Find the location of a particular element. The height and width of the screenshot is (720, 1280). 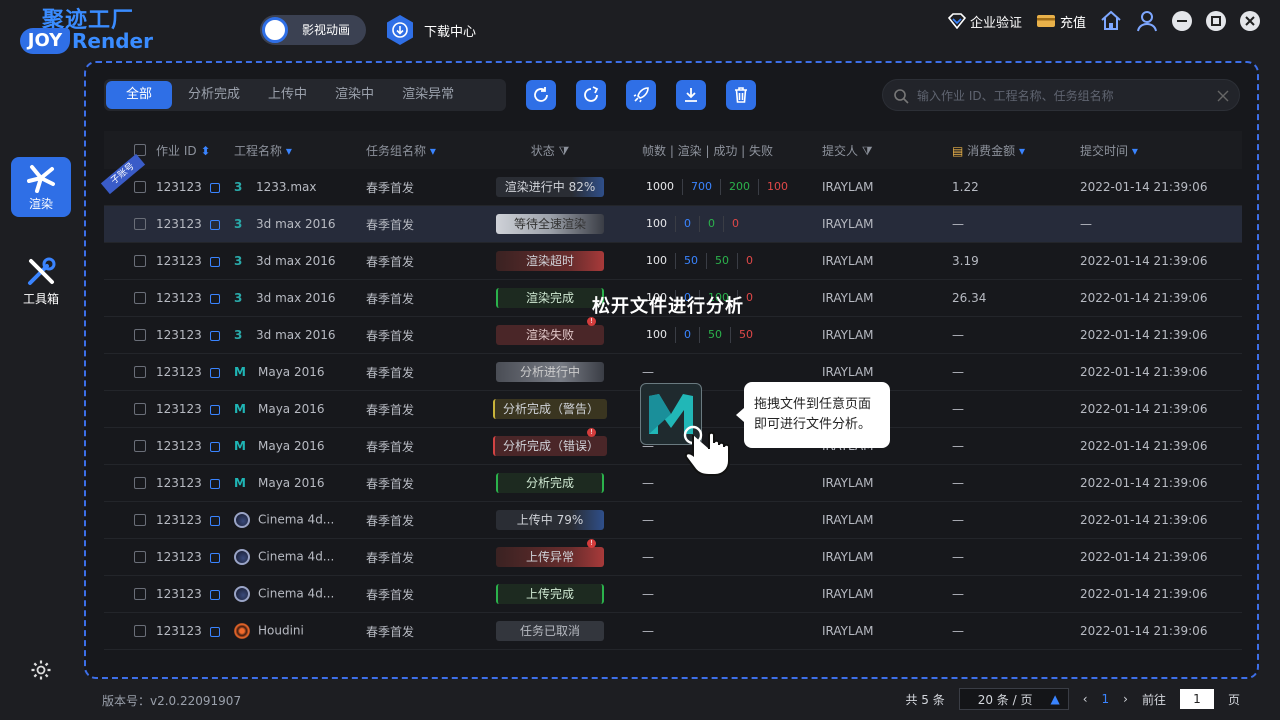

col-submitter: 提交人 ⧩ is located at coordinates (887, 150).